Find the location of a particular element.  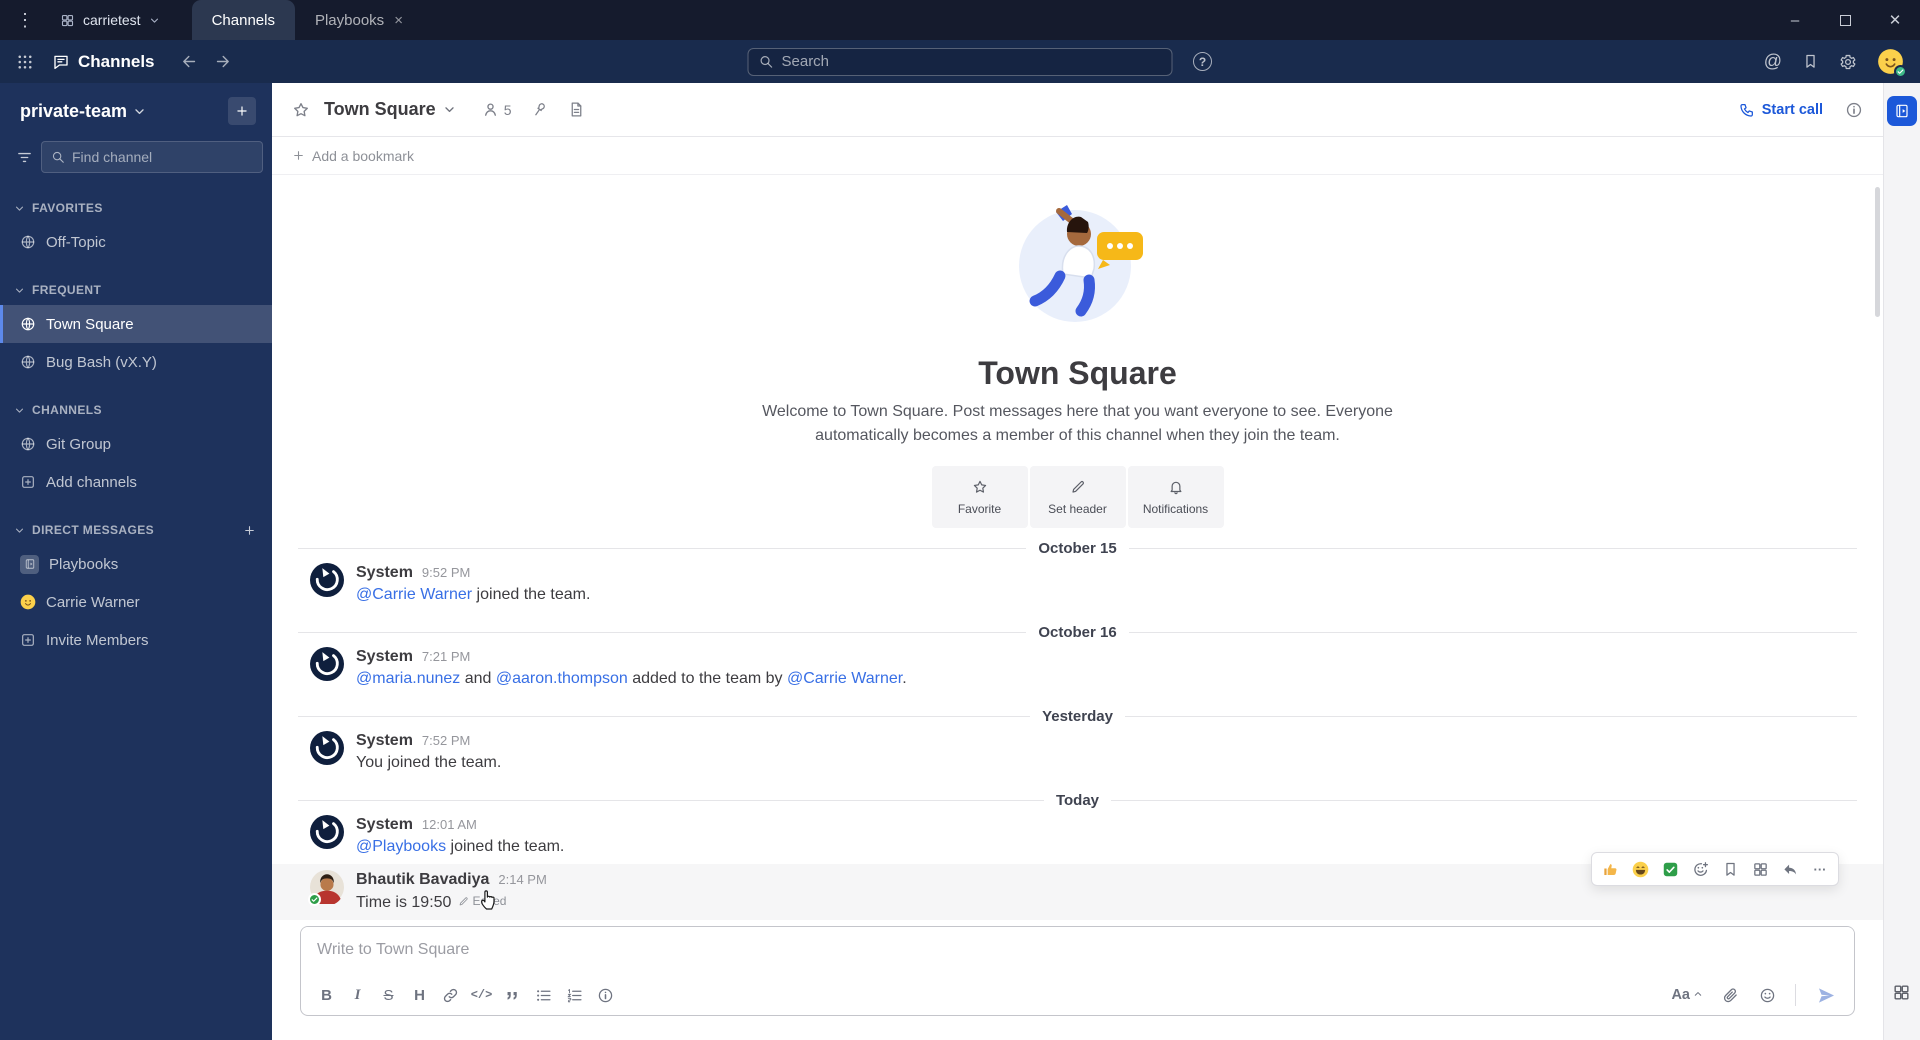

save-message-icon is located at coordinates (1730, 869).